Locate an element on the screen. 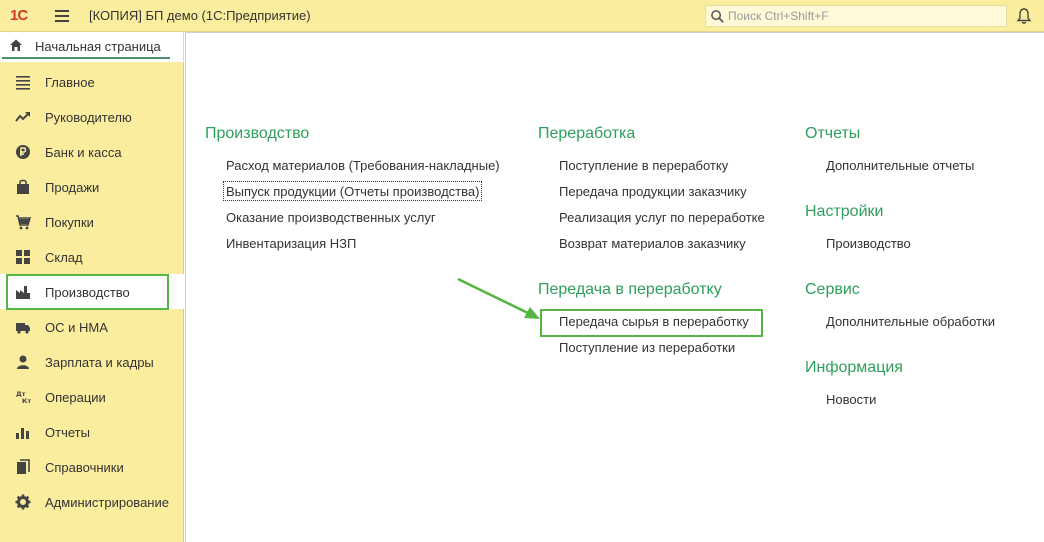  sidebar-item-manager: Руководителю is located at coordinates (92, 116).